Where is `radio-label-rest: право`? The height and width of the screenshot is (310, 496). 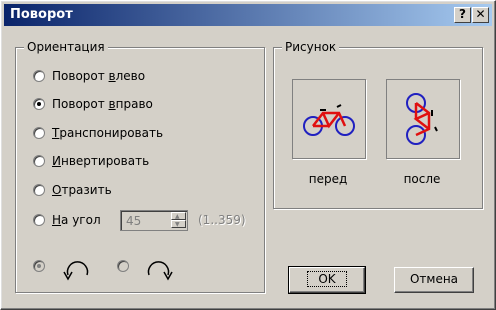 radio-label-rest: право is located at coordinates (134, 104).